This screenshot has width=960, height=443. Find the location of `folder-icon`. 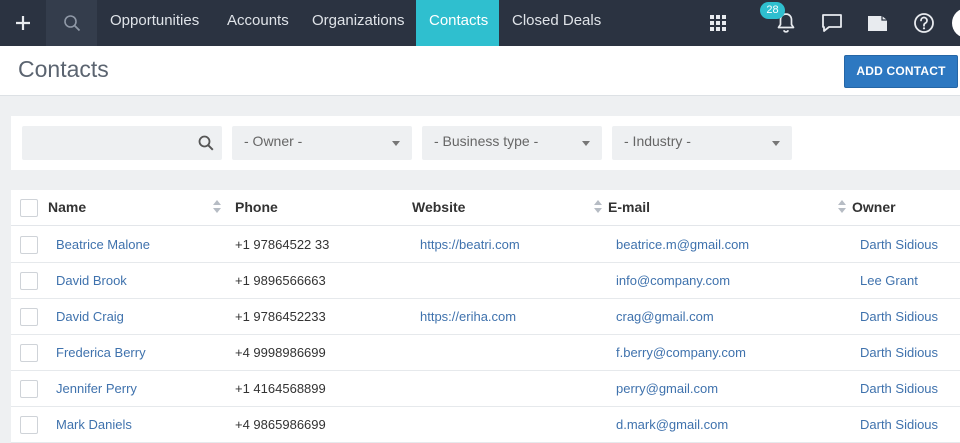

folder-icon is located at coordinates (877, 23).